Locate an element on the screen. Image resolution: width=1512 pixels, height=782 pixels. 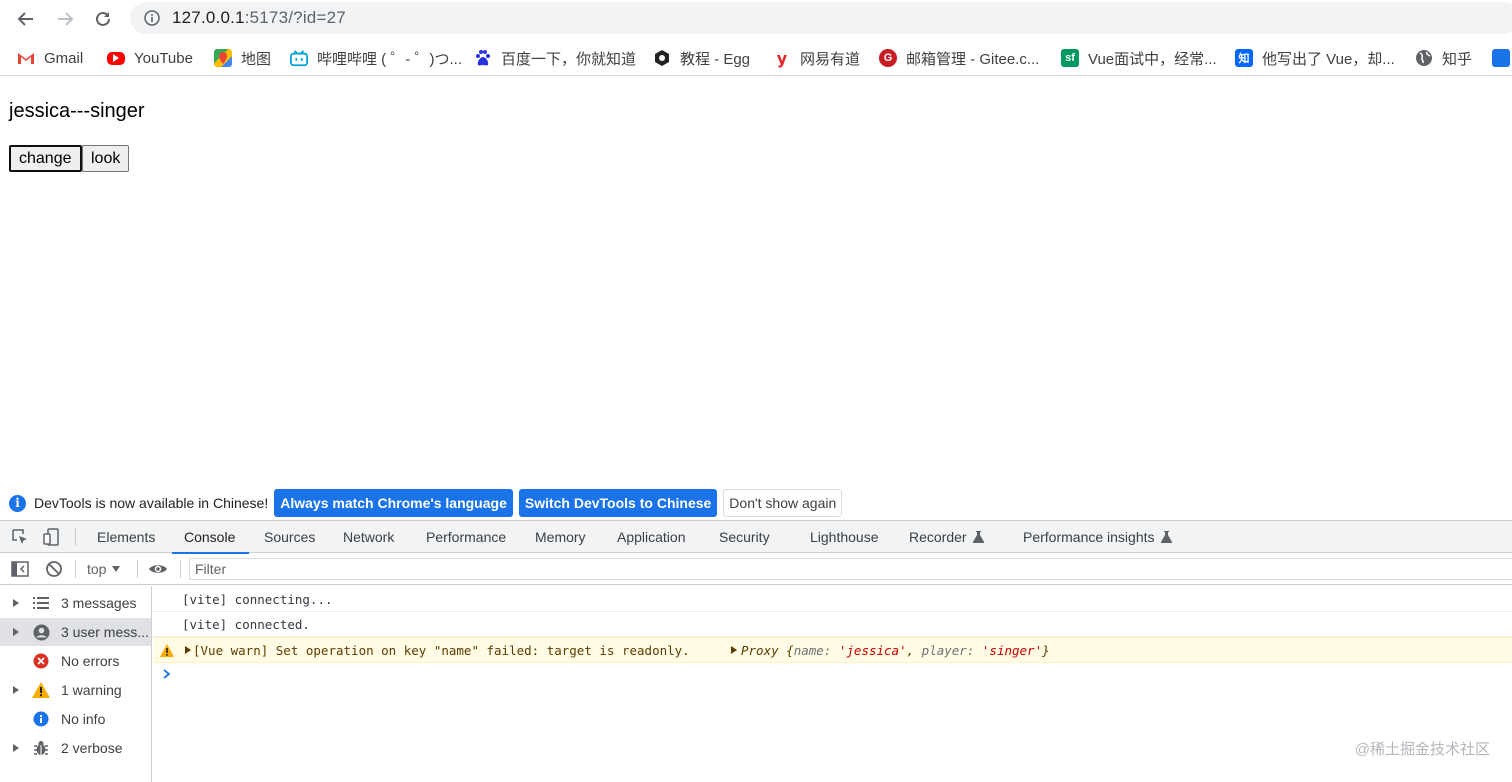
sidebar-item-info: No info is located at coordinates (75, 719).